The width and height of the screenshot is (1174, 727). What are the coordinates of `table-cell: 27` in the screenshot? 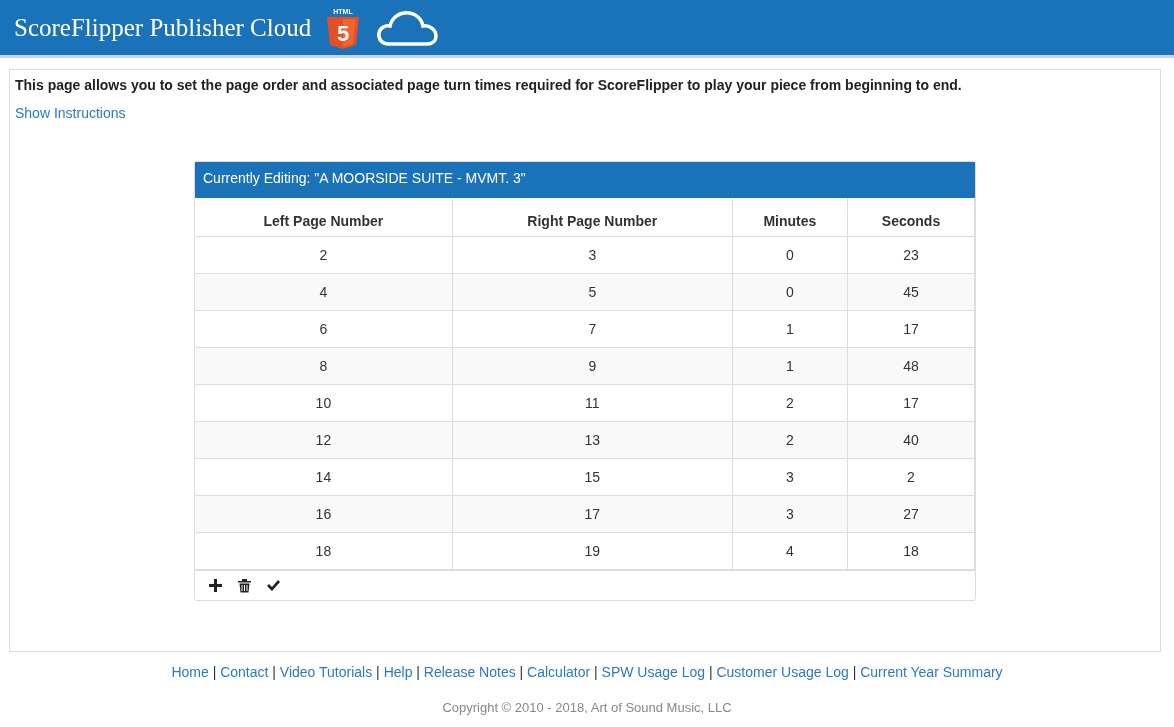 It's located at (911, 513).